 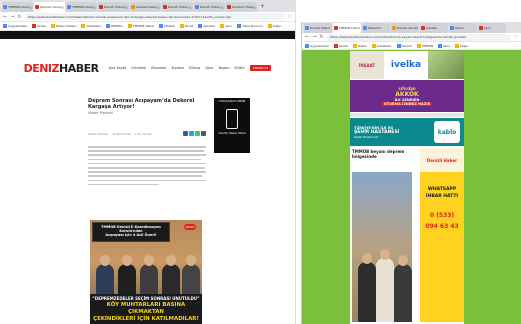 What do you see at coordinates (138, 68) in the screenshot?
I see `nav-item: Gündem` at bounding box center [138, 68].